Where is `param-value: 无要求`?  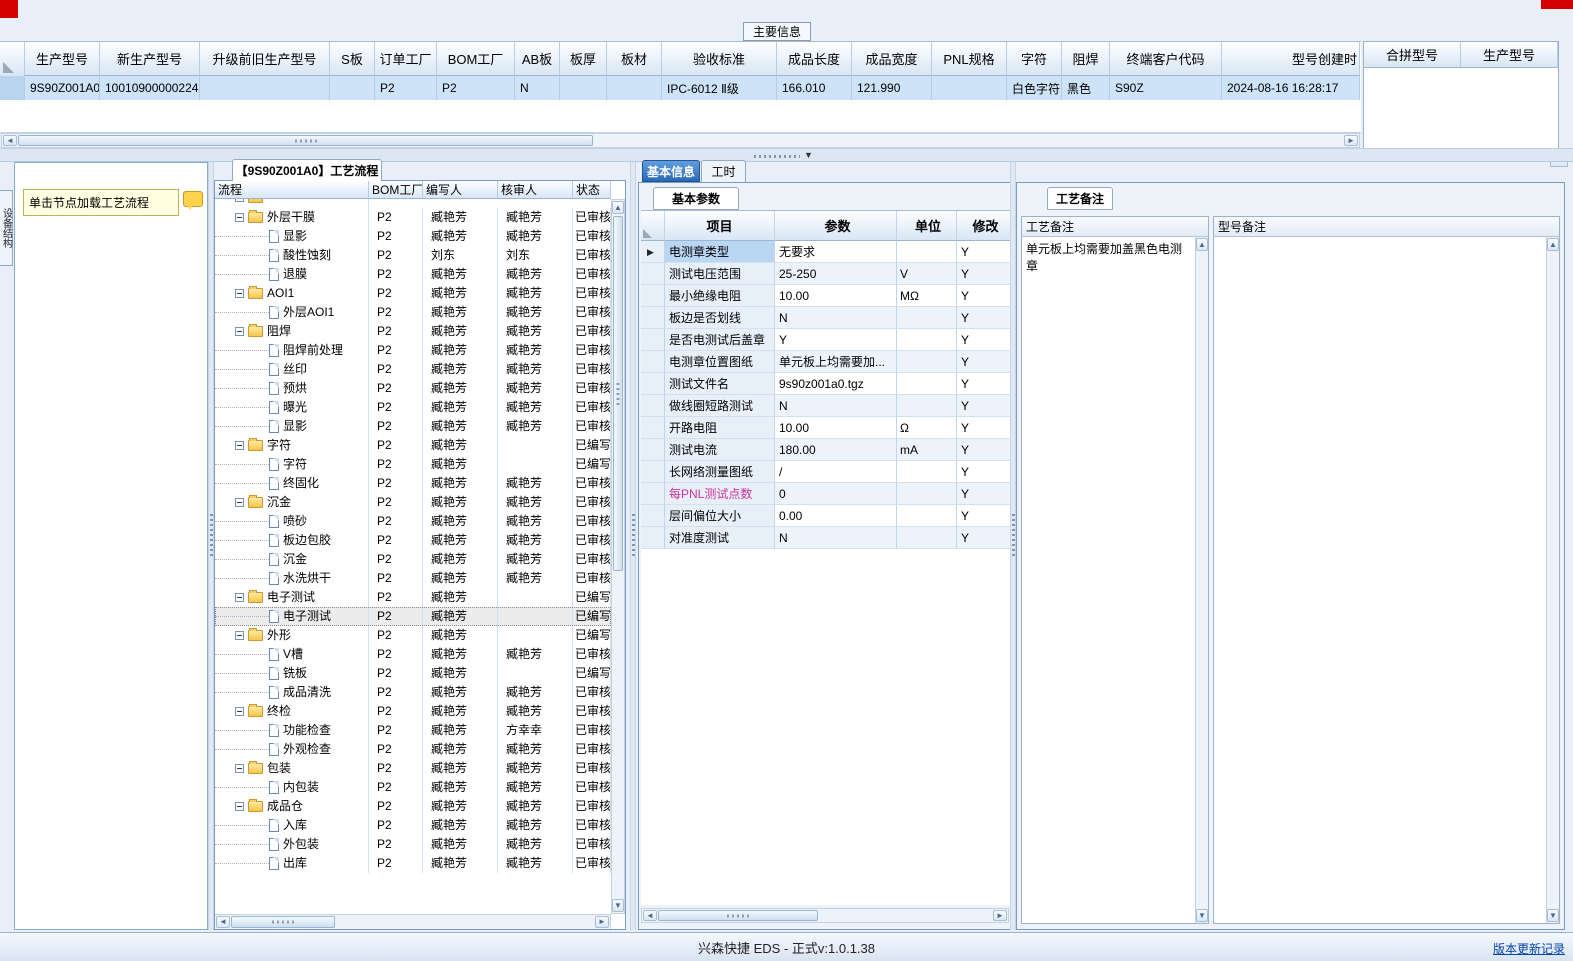 param-value: 无要求 is located at coordinates (836, 252).